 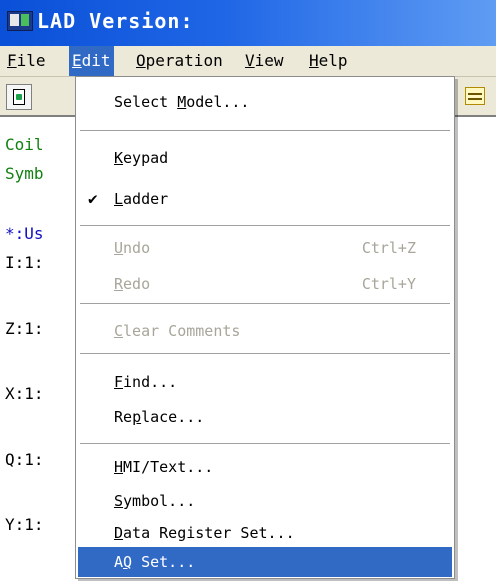 I want to click on menu-view: View, so click(x=264, y=61).